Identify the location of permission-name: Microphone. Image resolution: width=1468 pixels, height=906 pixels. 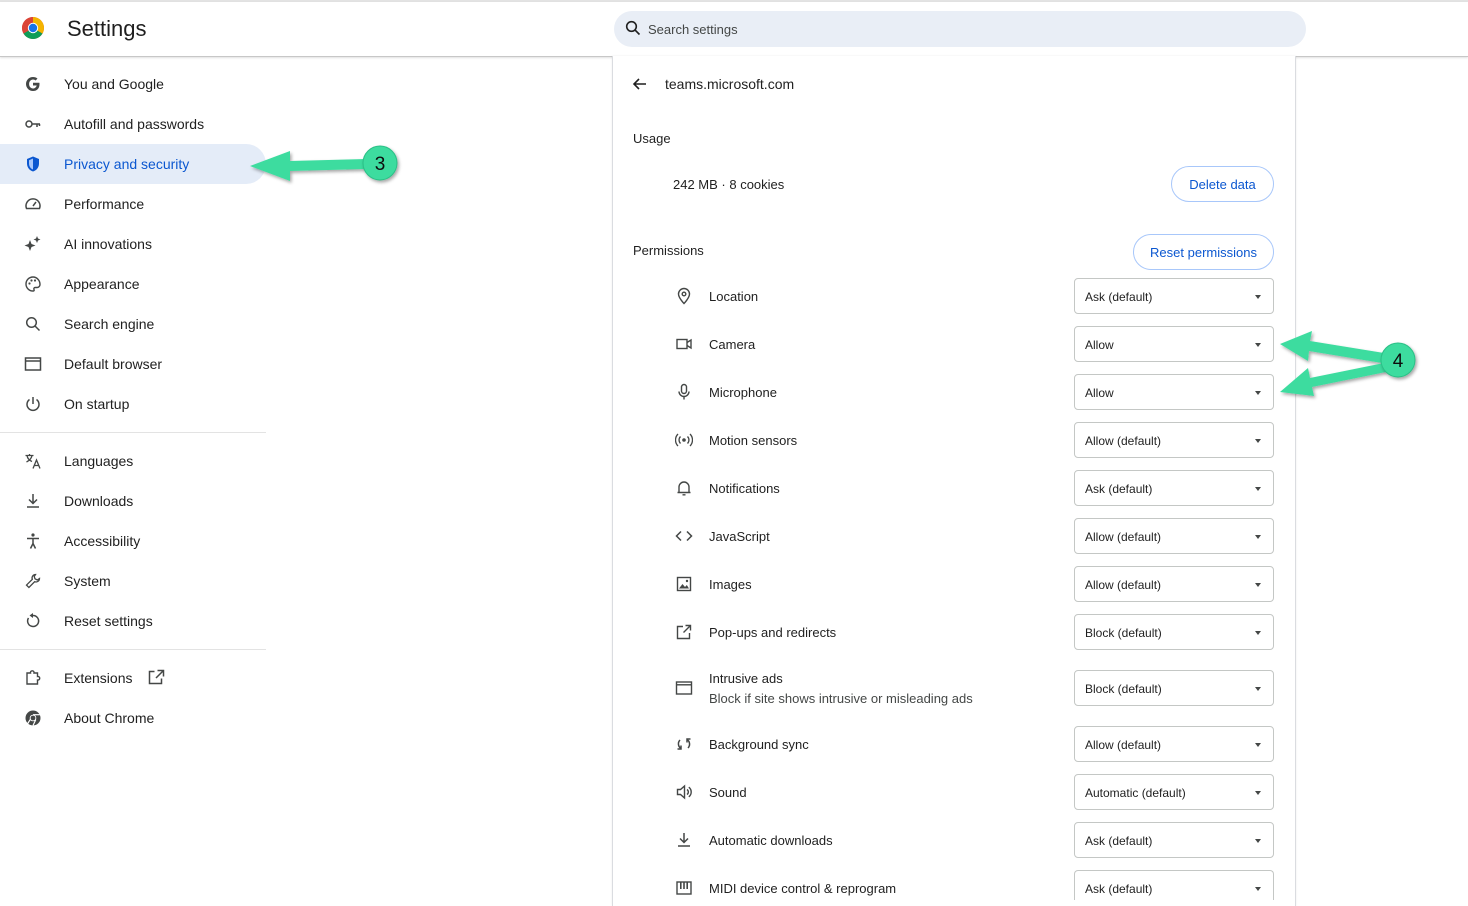
(743, 392).